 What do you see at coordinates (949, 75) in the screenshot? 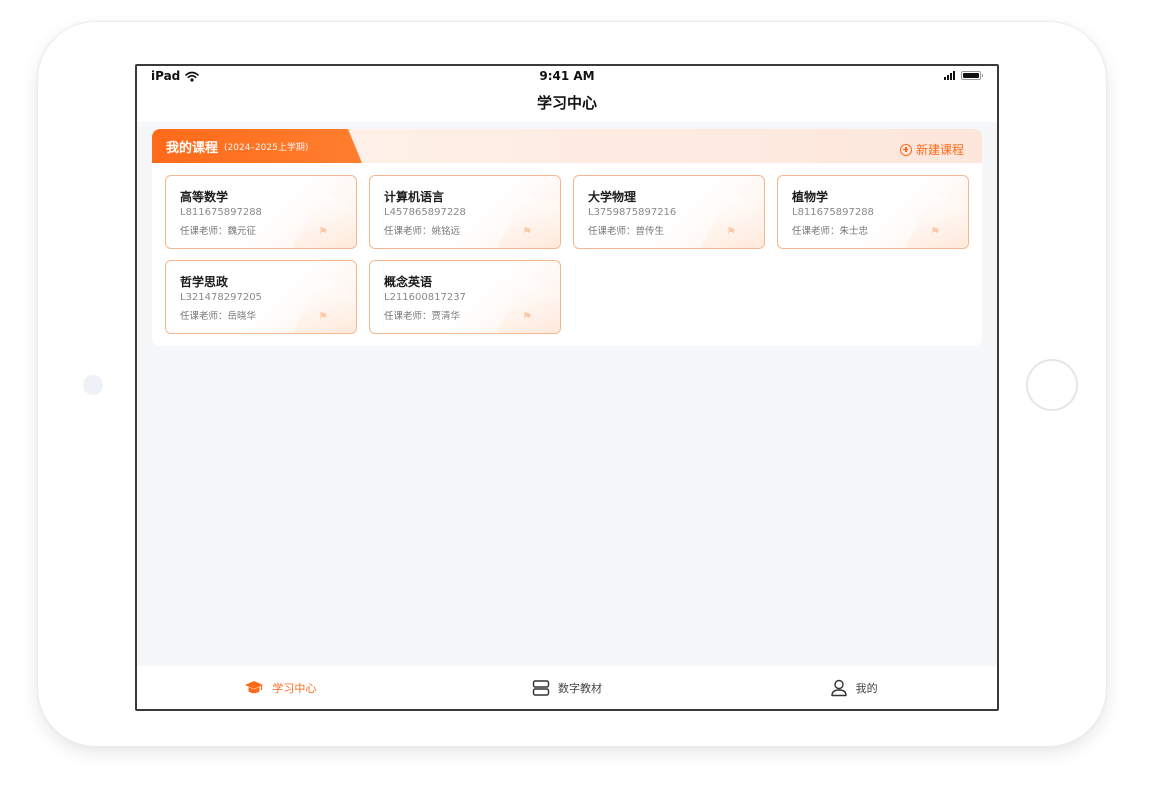
I see `cellular-signal-icon` at bounding box center [949, 75].